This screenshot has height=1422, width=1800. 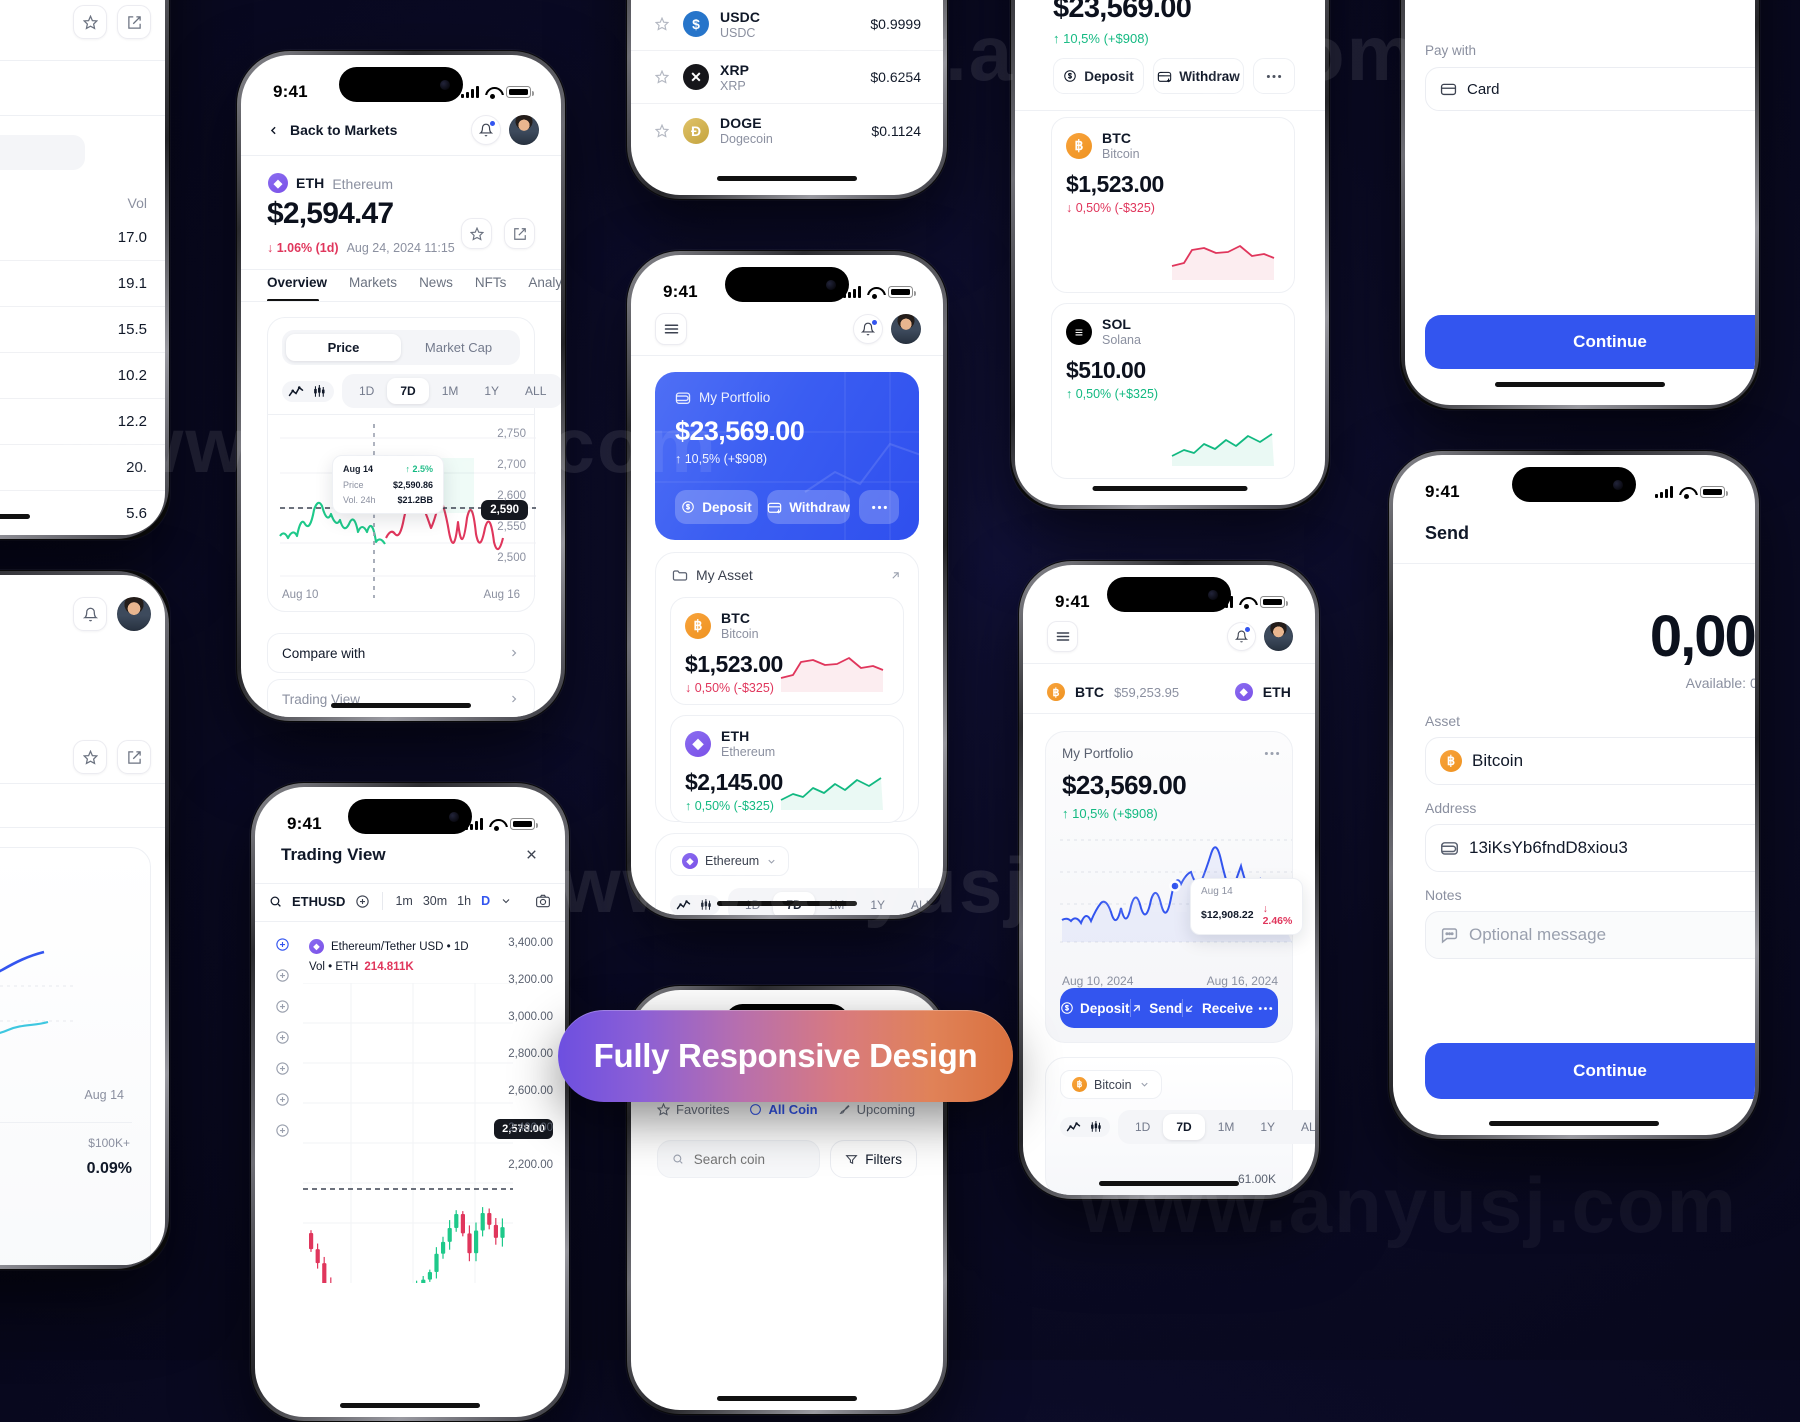 What do you see at coordinates (273, 130) in the screenshot?
I see `chevron-left-icon` at bounding box center [273, 130].